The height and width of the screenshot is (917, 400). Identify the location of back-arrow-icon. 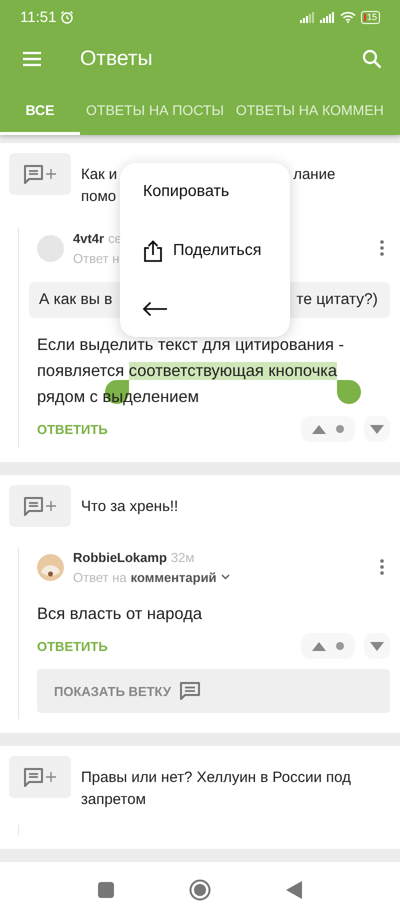
(155, 309).